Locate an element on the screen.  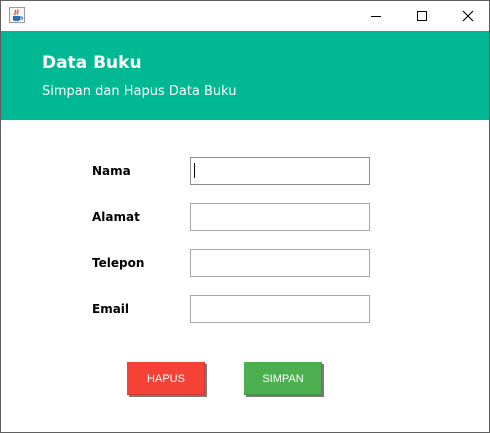
maximize-icon is located at coordinates (422, 16).